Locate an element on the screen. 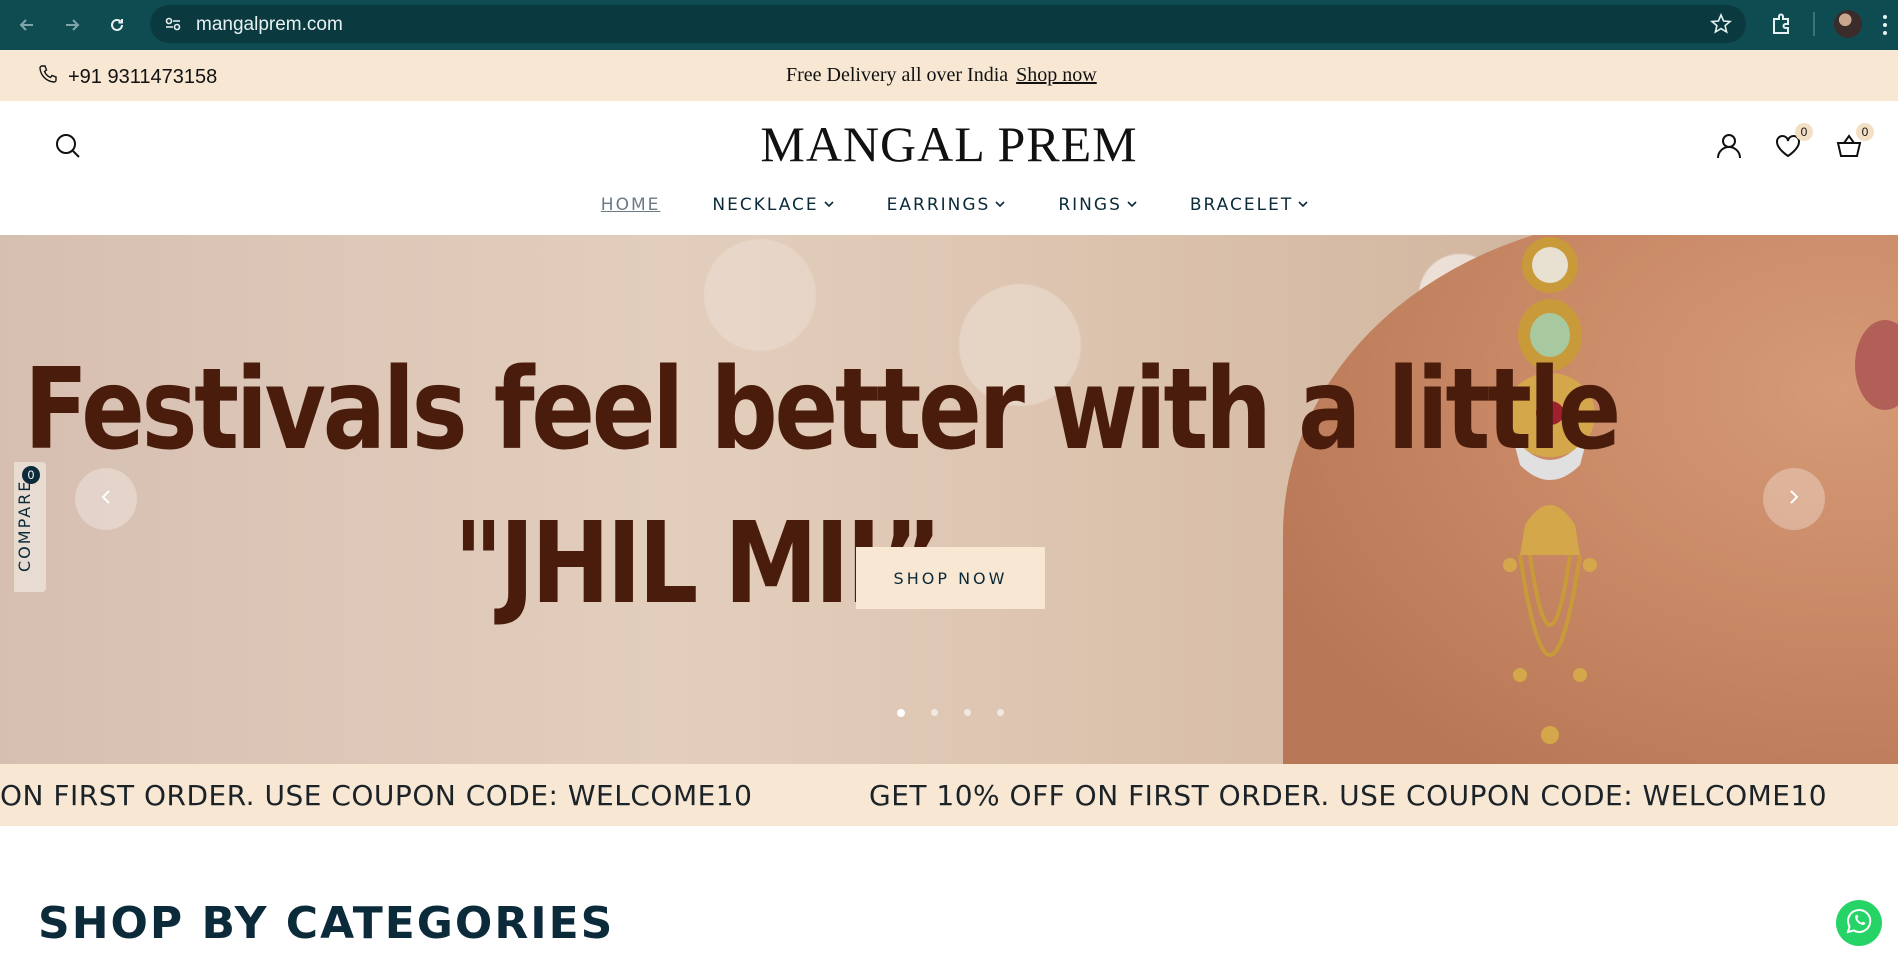 The height and width of the screenshot is (962, 1898). extensions-icon is located at coordinates (1781, 25).